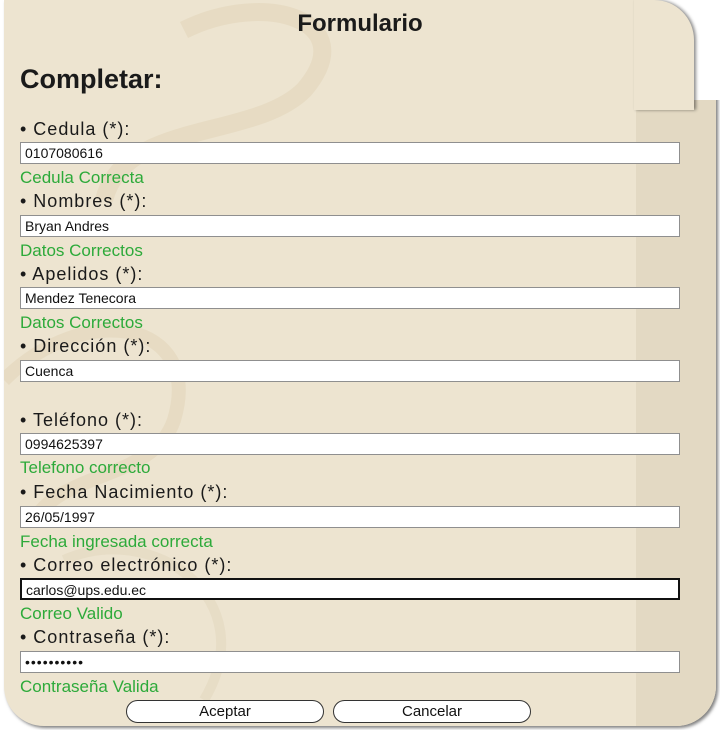 Image resolution: width=720 pixels, height=730 pixels. Describe the element at coordinates (350, 153) in the screenshot. I see `cedula-input: 0107080616` at that location.